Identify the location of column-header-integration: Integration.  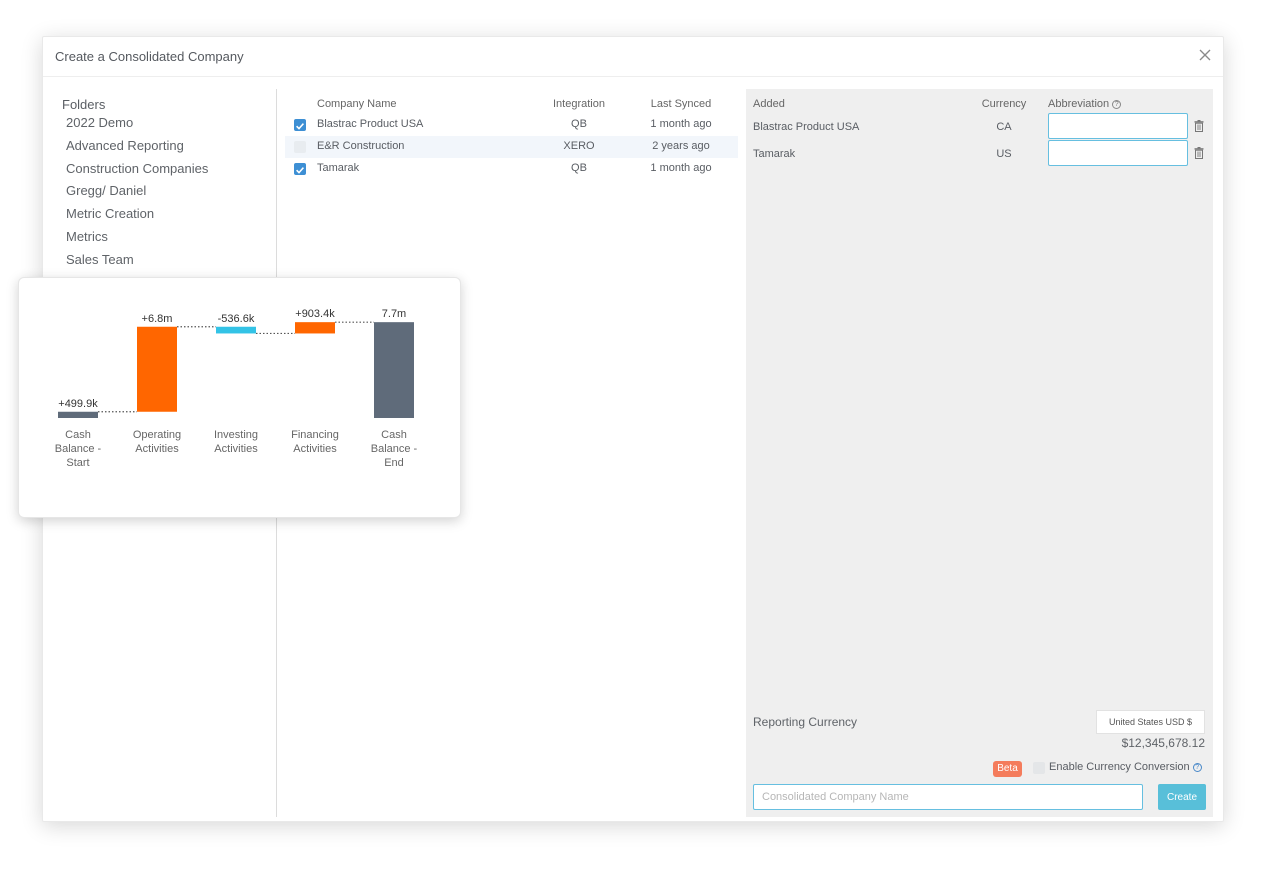
(579, 104).